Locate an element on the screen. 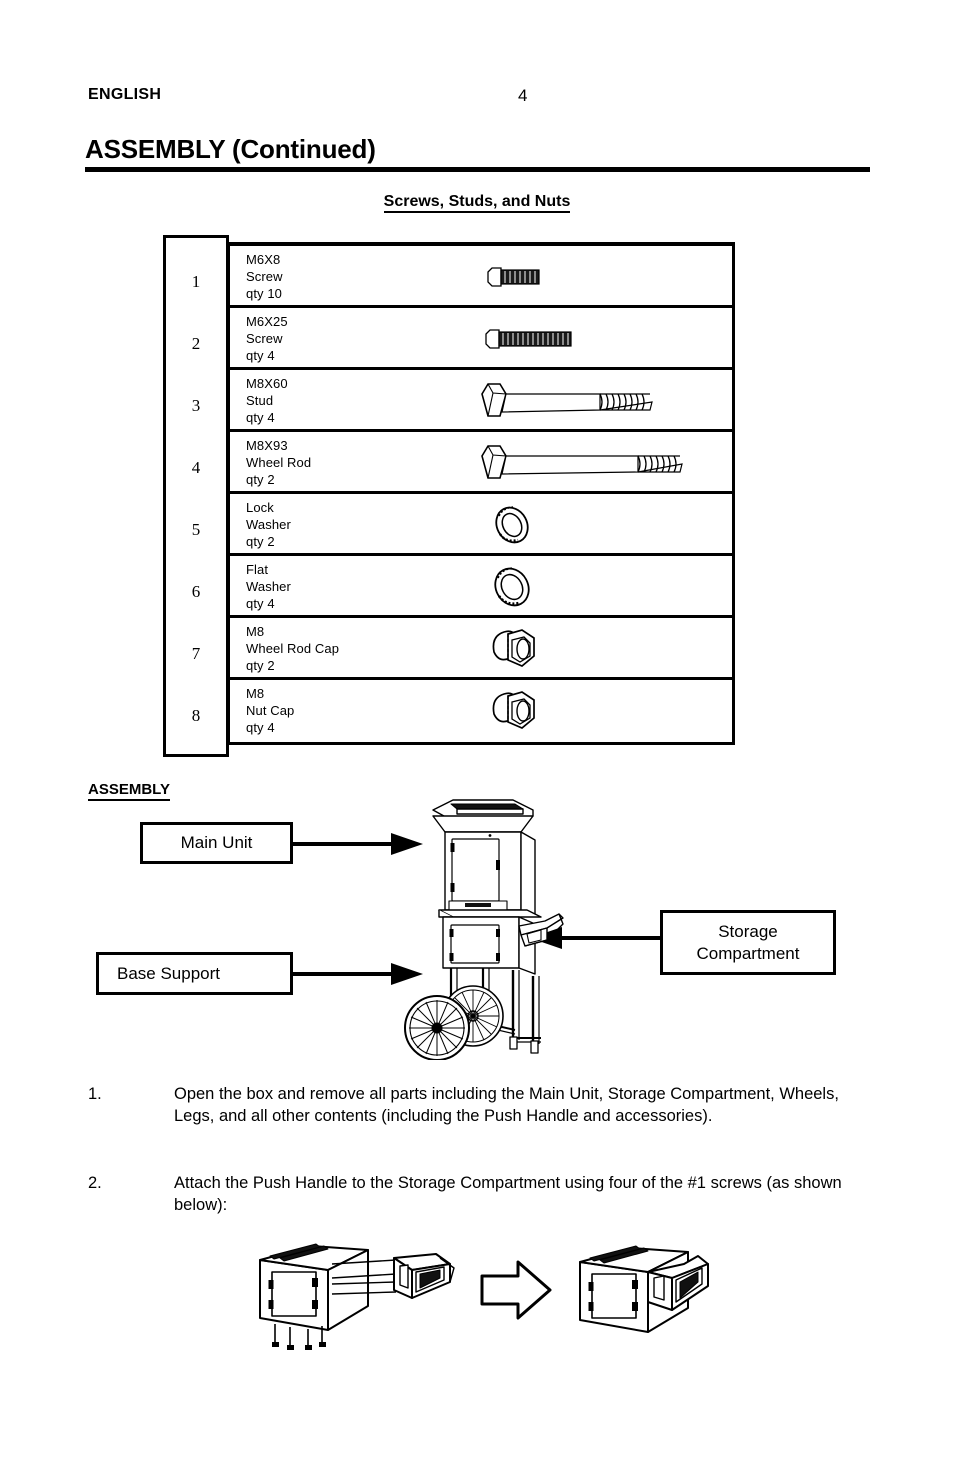 This screenshot has width=954, height=1475. hex-bolt-medium-icon is located at coordinates (580, 337).